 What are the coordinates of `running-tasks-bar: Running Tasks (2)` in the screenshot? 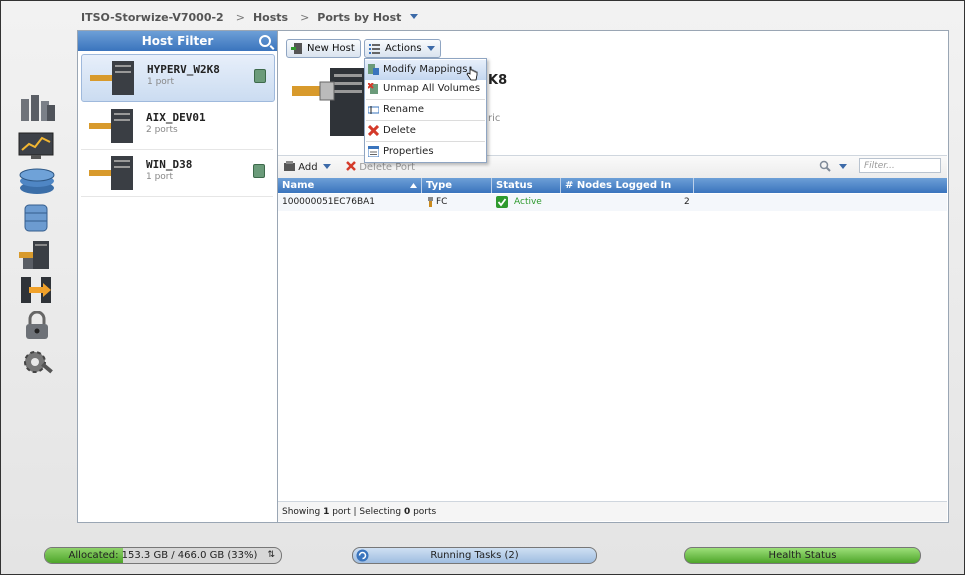 It's located at (474, 555).